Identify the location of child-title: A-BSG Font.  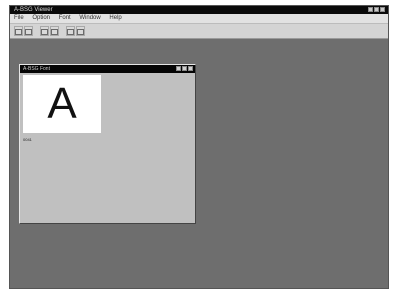
(36, 69).